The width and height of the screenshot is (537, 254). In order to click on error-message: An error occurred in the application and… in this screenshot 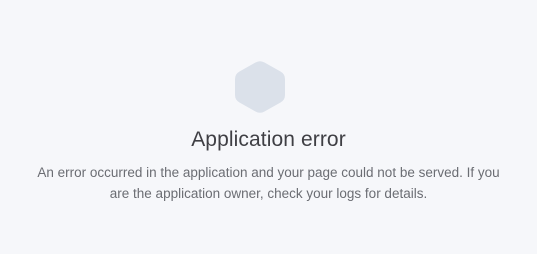, I will do `click(268, 183)`.